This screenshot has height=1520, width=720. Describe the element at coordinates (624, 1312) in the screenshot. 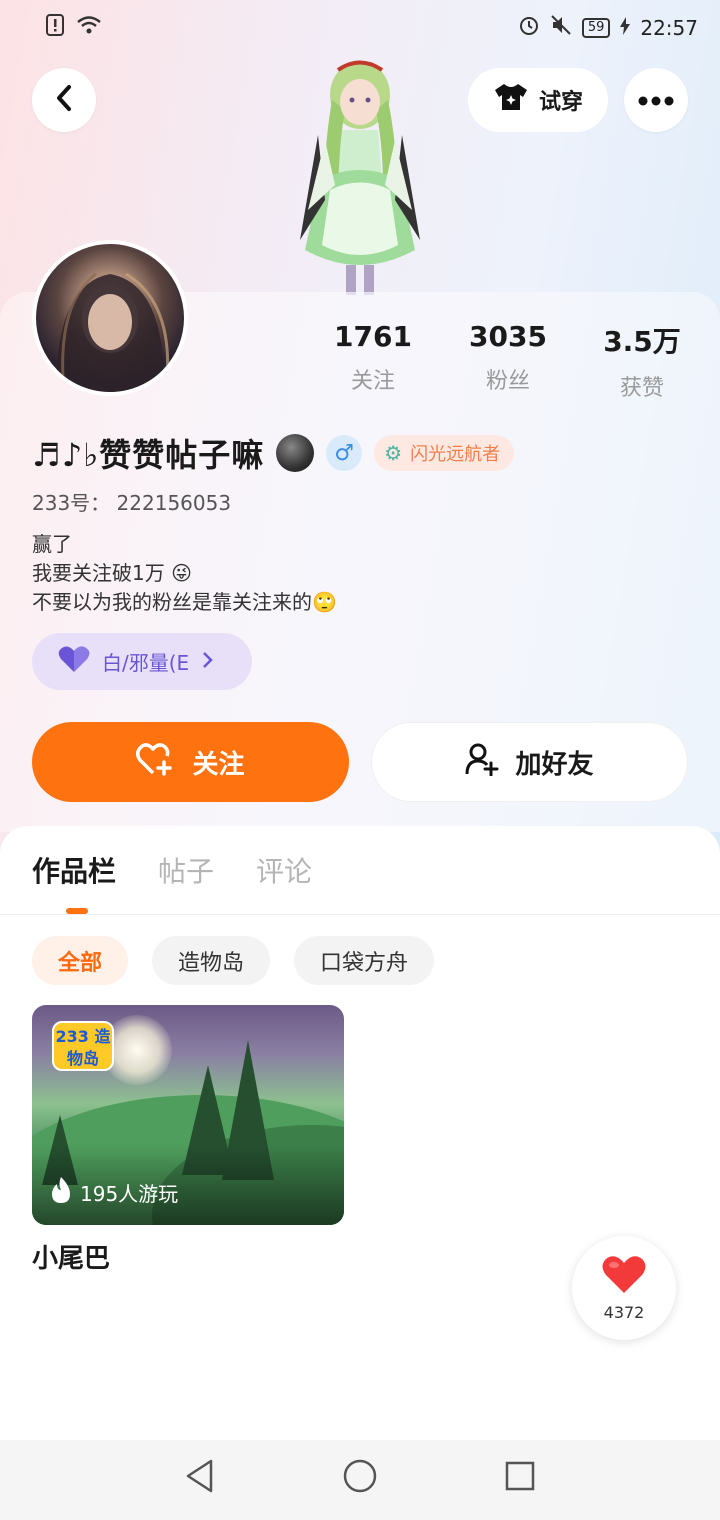

I see `like-count: 4372` at that location.